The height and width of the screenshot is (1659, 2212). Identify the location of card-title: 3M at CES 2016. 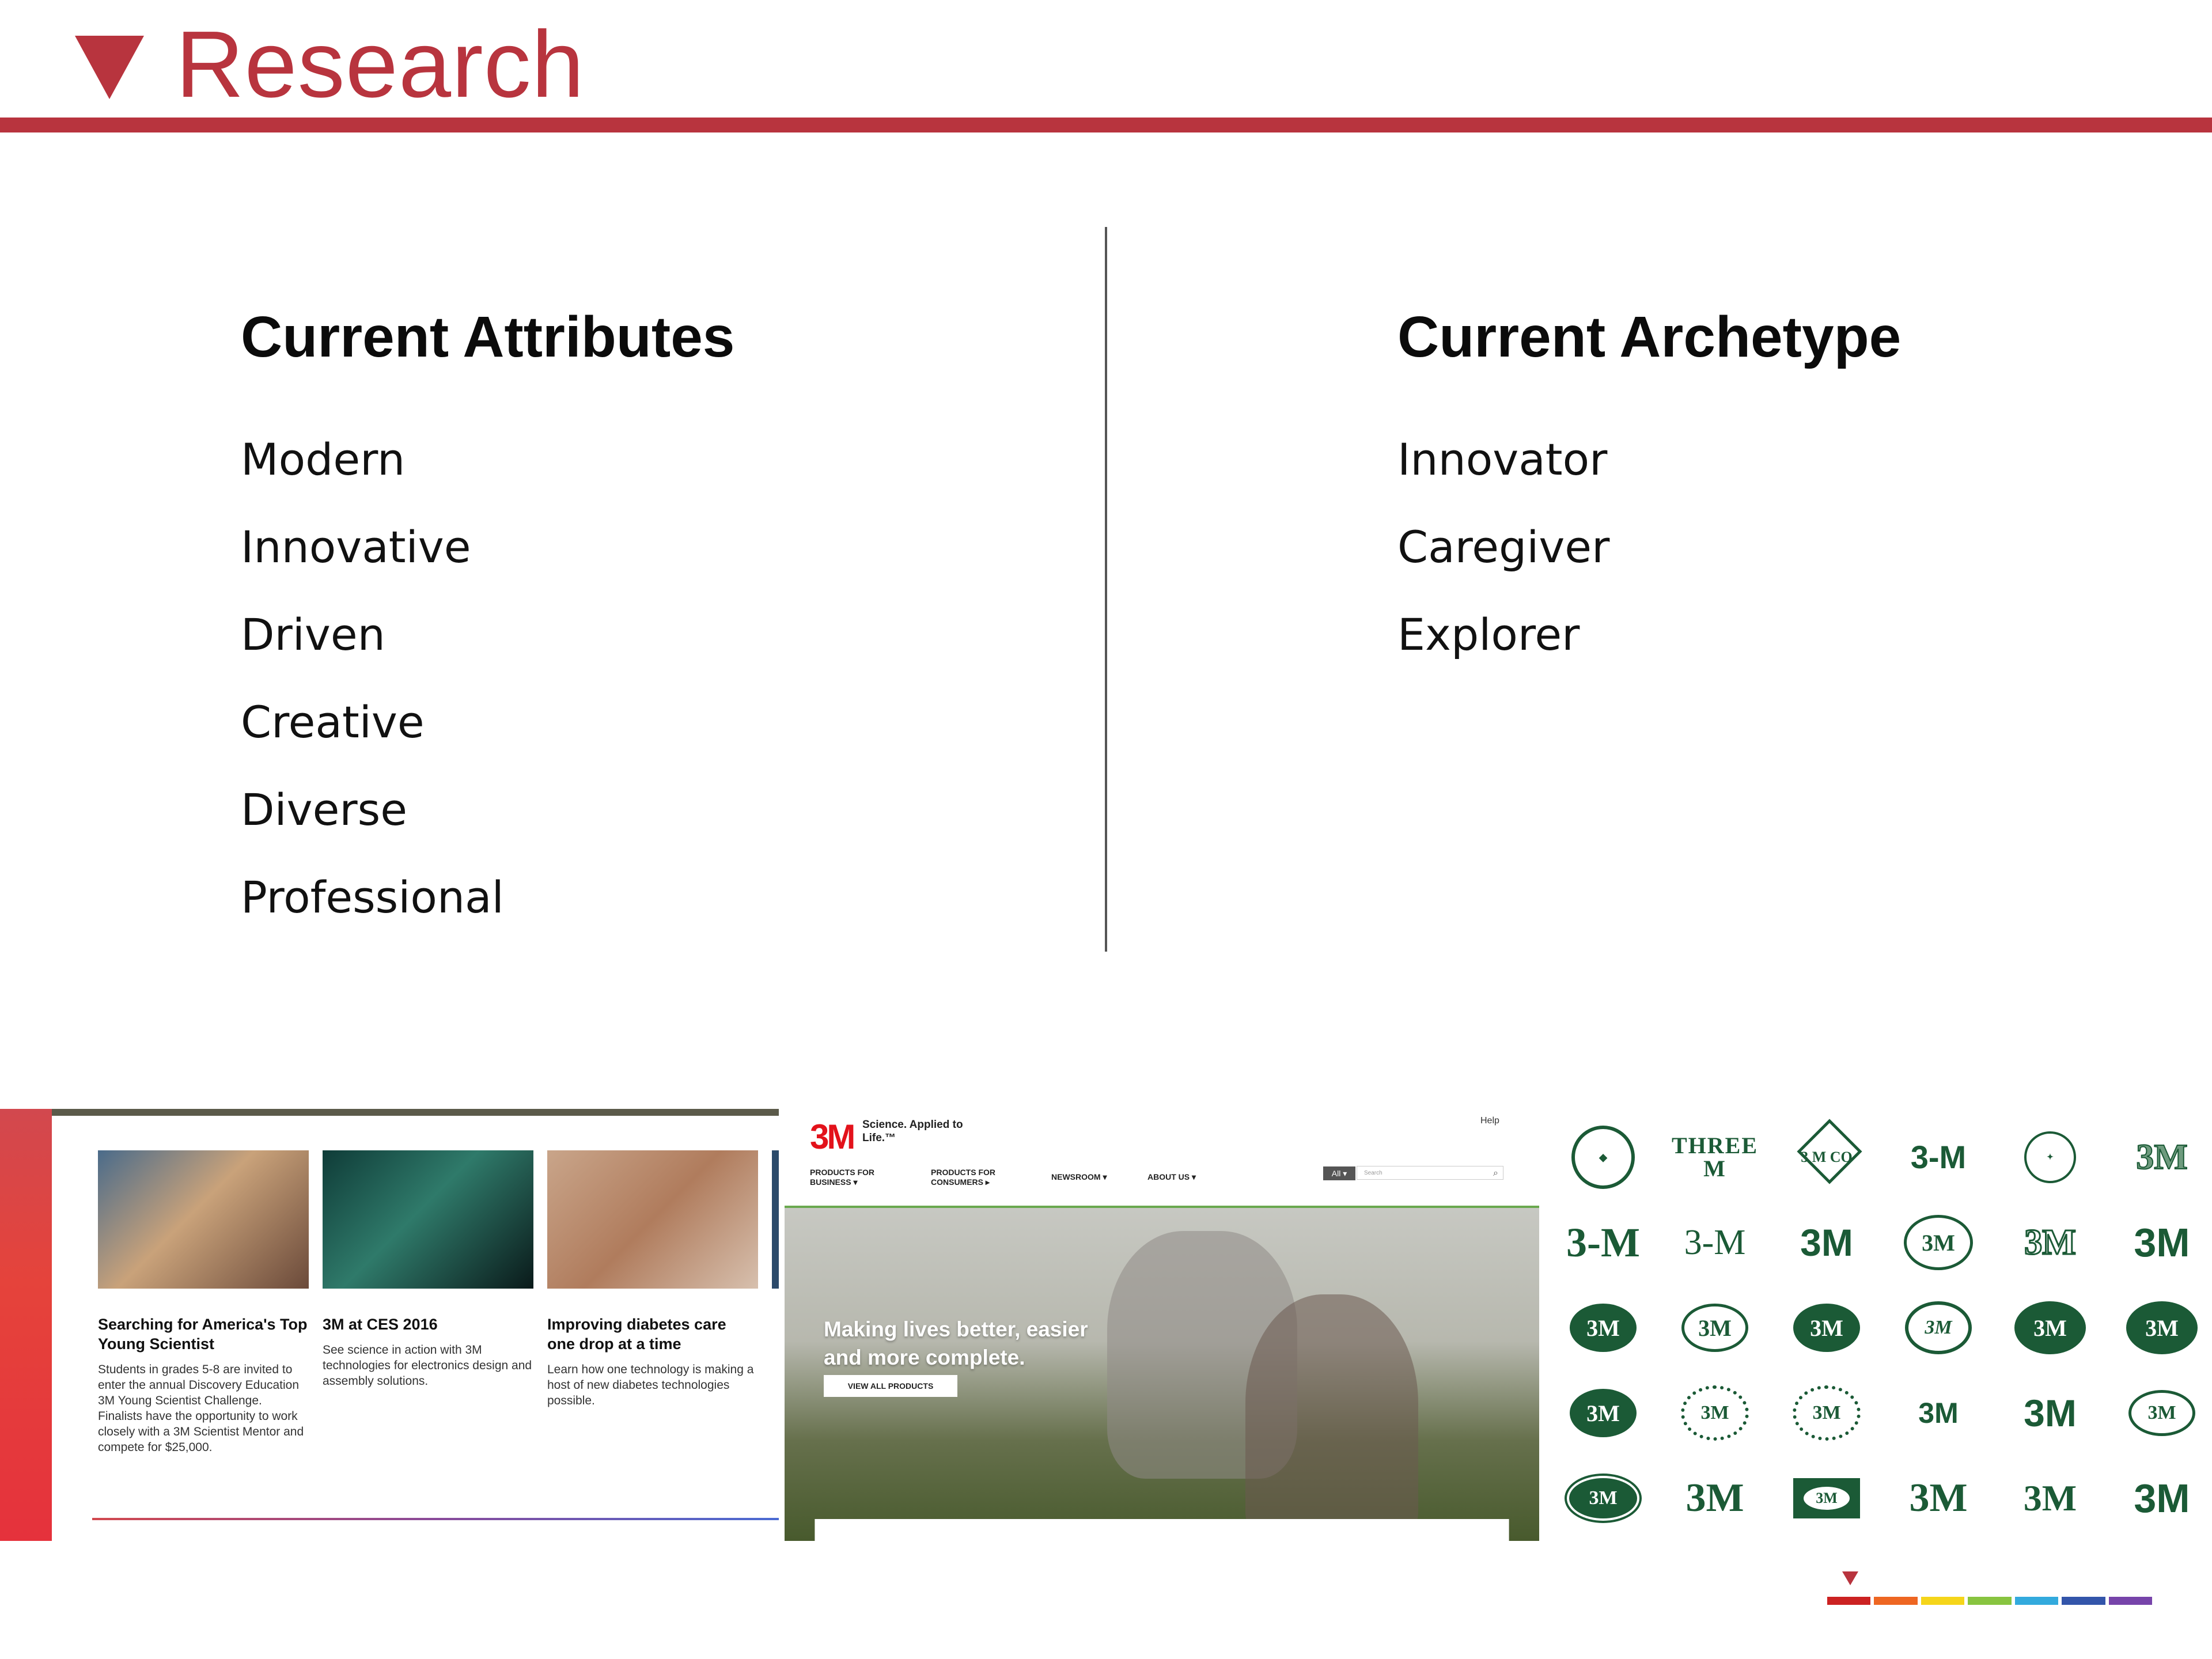
(380, 1324).